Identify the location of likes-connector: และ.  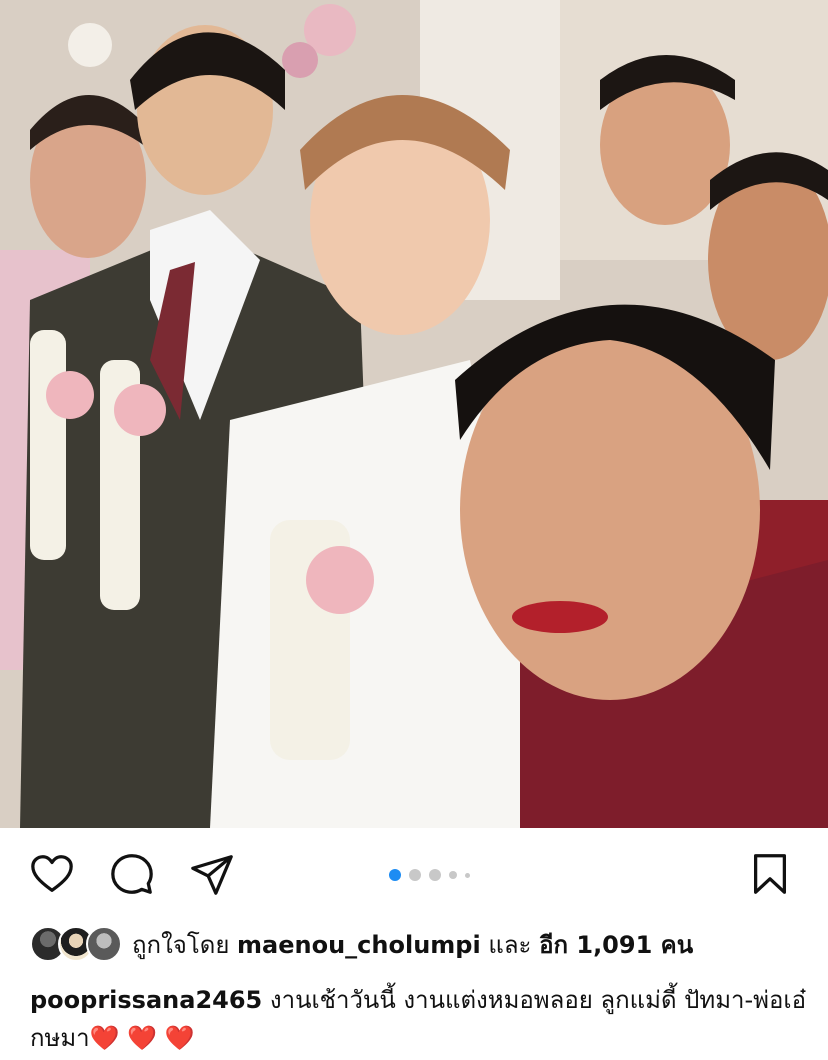
(510, 944).